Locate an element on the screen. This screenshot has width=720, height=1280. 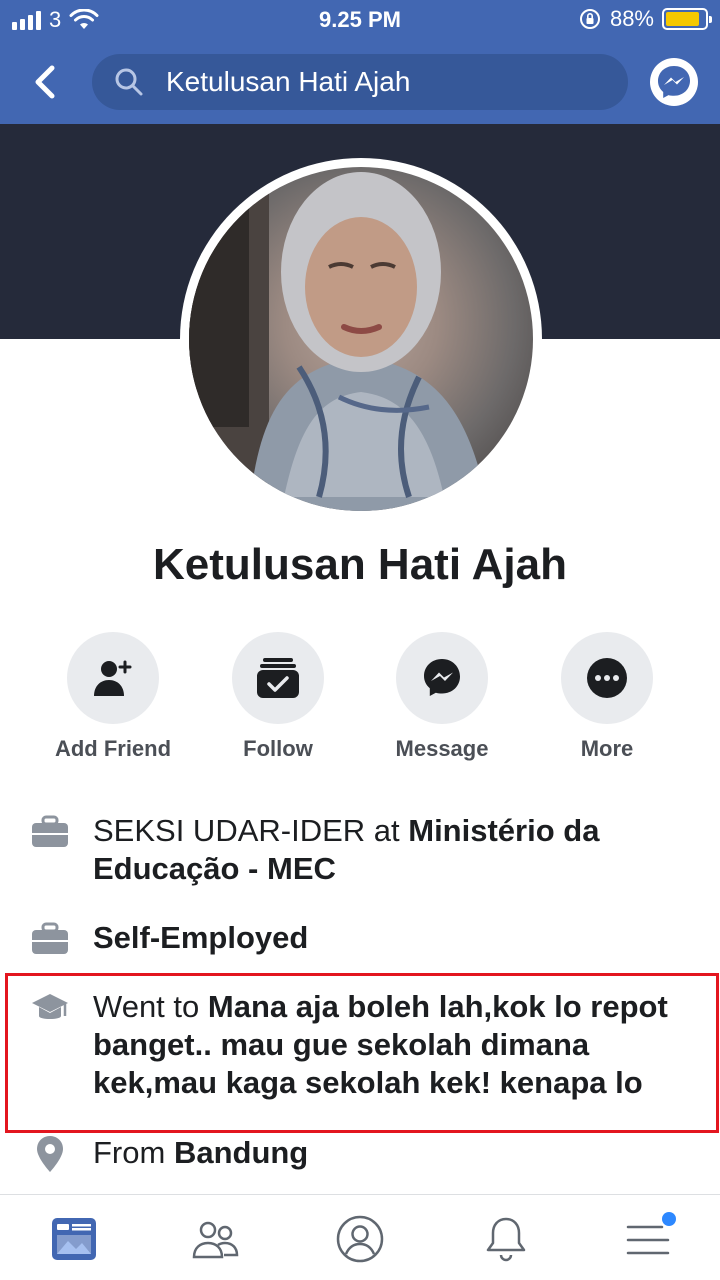
hometown-text: From Bandung is located at coordinates (398, 1153).